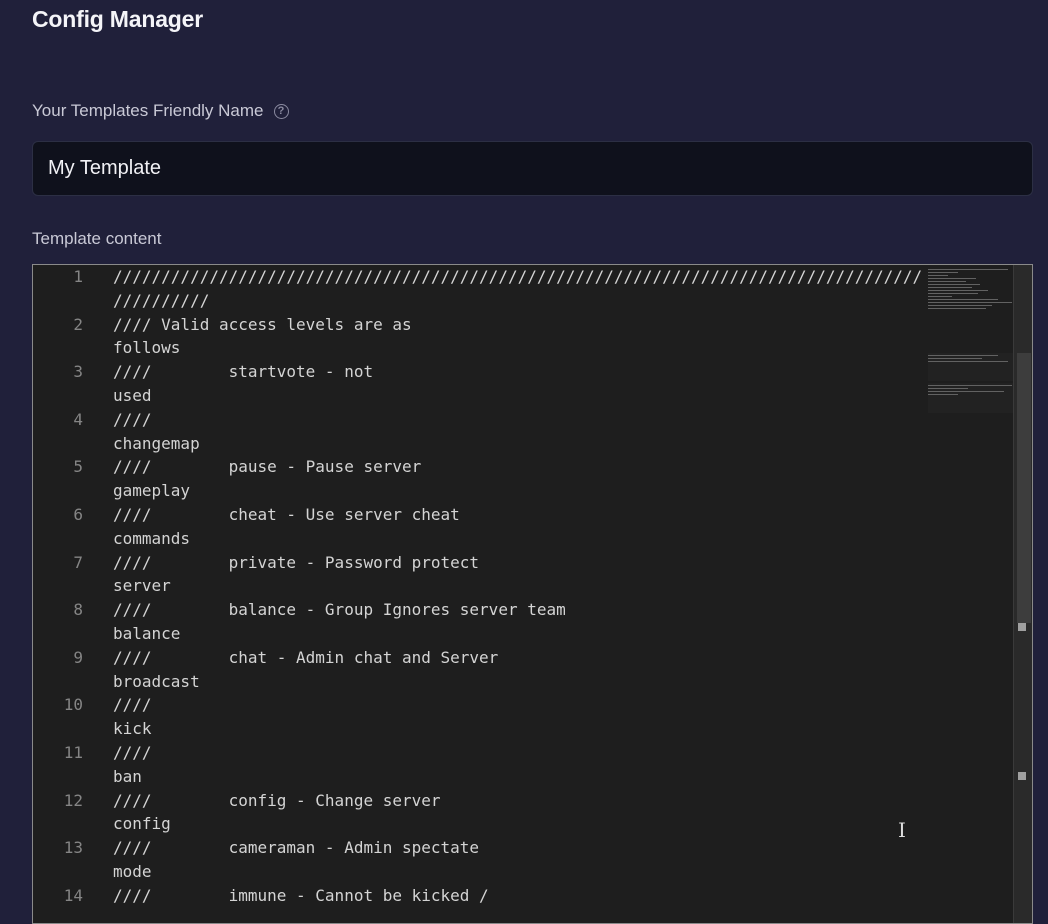 The width and height of the screenshot is (1048, 924). I want to click on code-text: //// immune - Cannot be kicked /, so click(301, 896).